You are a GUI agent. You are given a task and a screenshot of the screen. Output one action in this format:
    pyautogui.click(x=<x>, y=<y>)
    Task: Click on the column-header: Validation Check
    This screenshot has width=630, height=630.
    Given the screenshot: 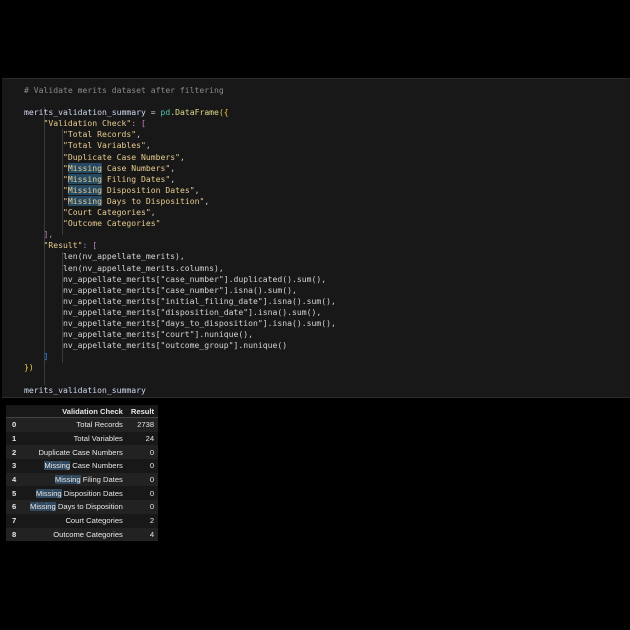 What is the action you would take?
    pyautogui.click(x=76, y=411)
    